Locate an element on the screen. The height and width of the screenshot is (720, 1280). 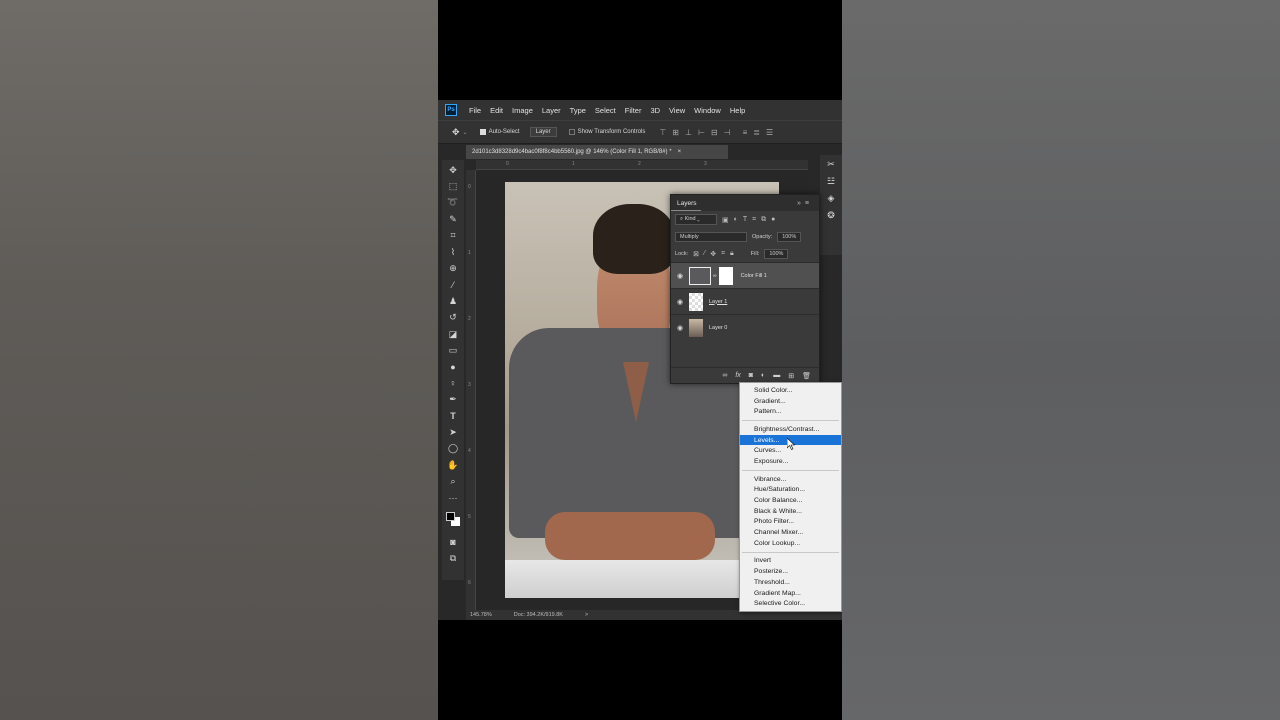
zoom-tool-icon: ⌕ is located at coordinates (453, 481).